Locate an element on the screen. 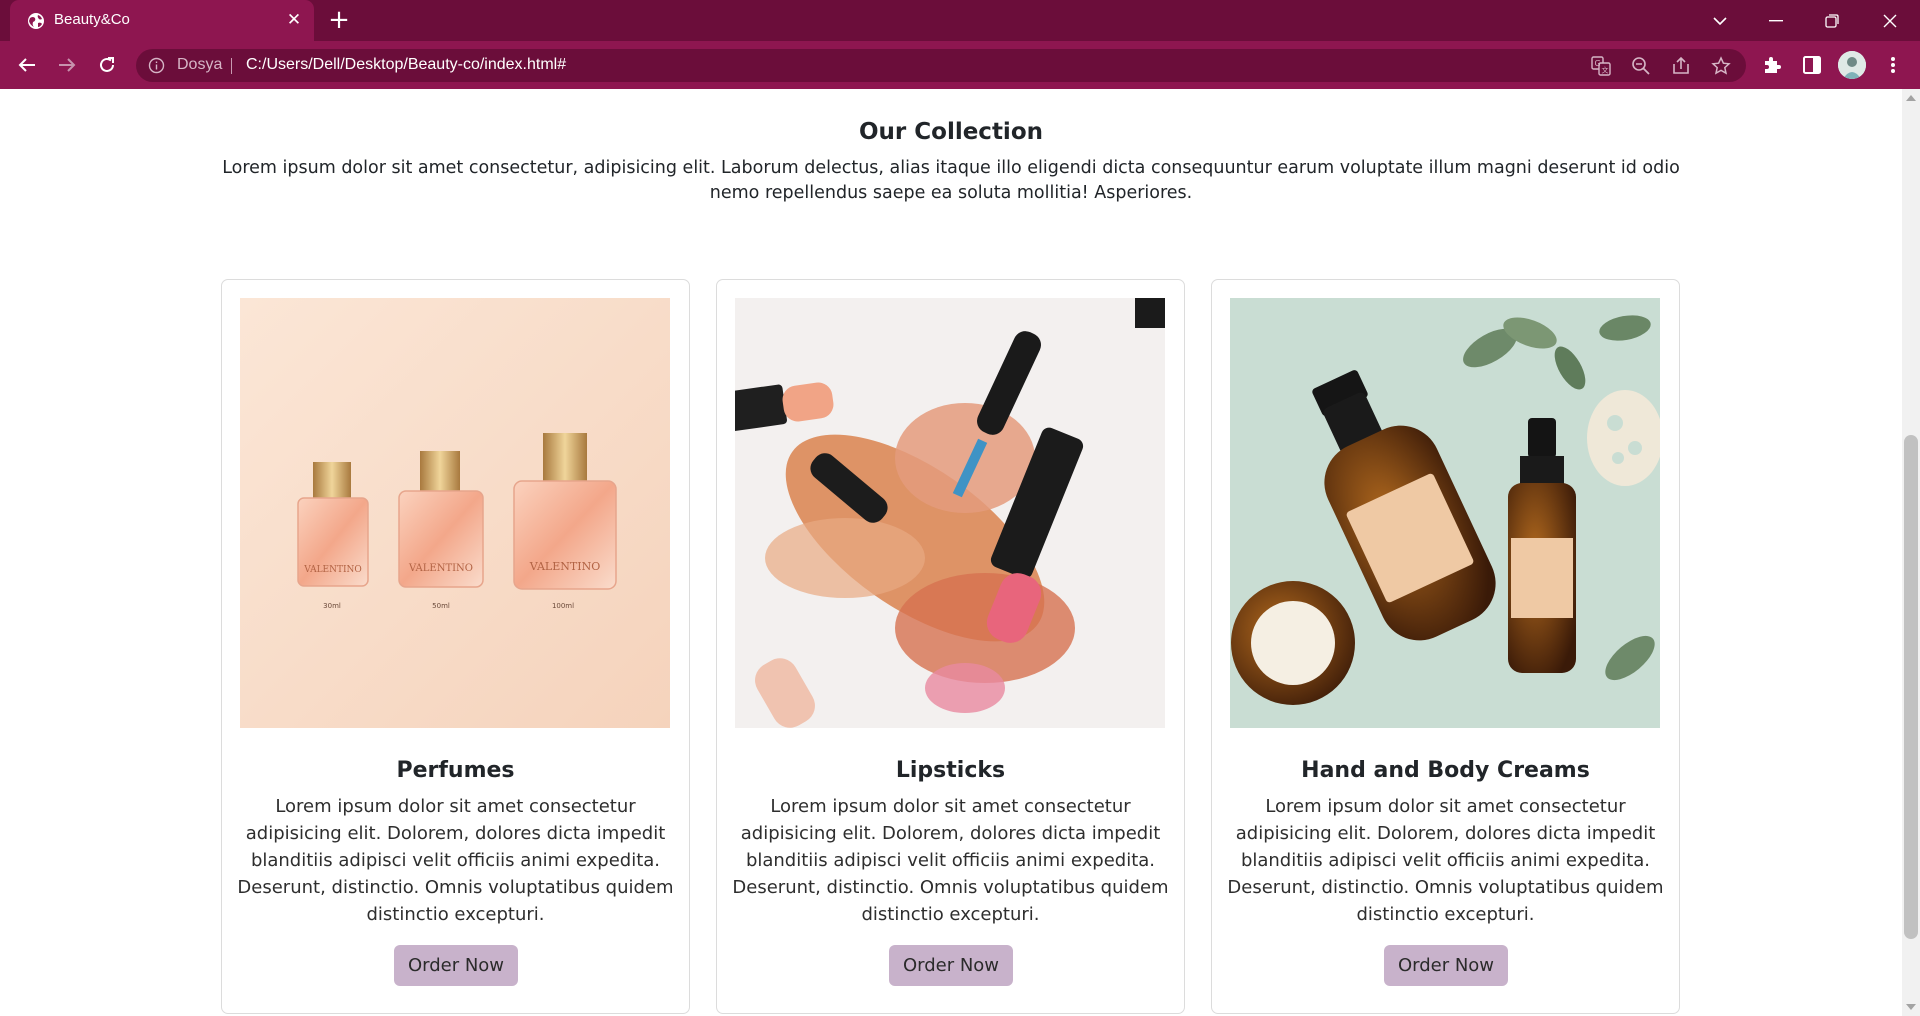  close-window-button is located at coordinates (1890, 20).